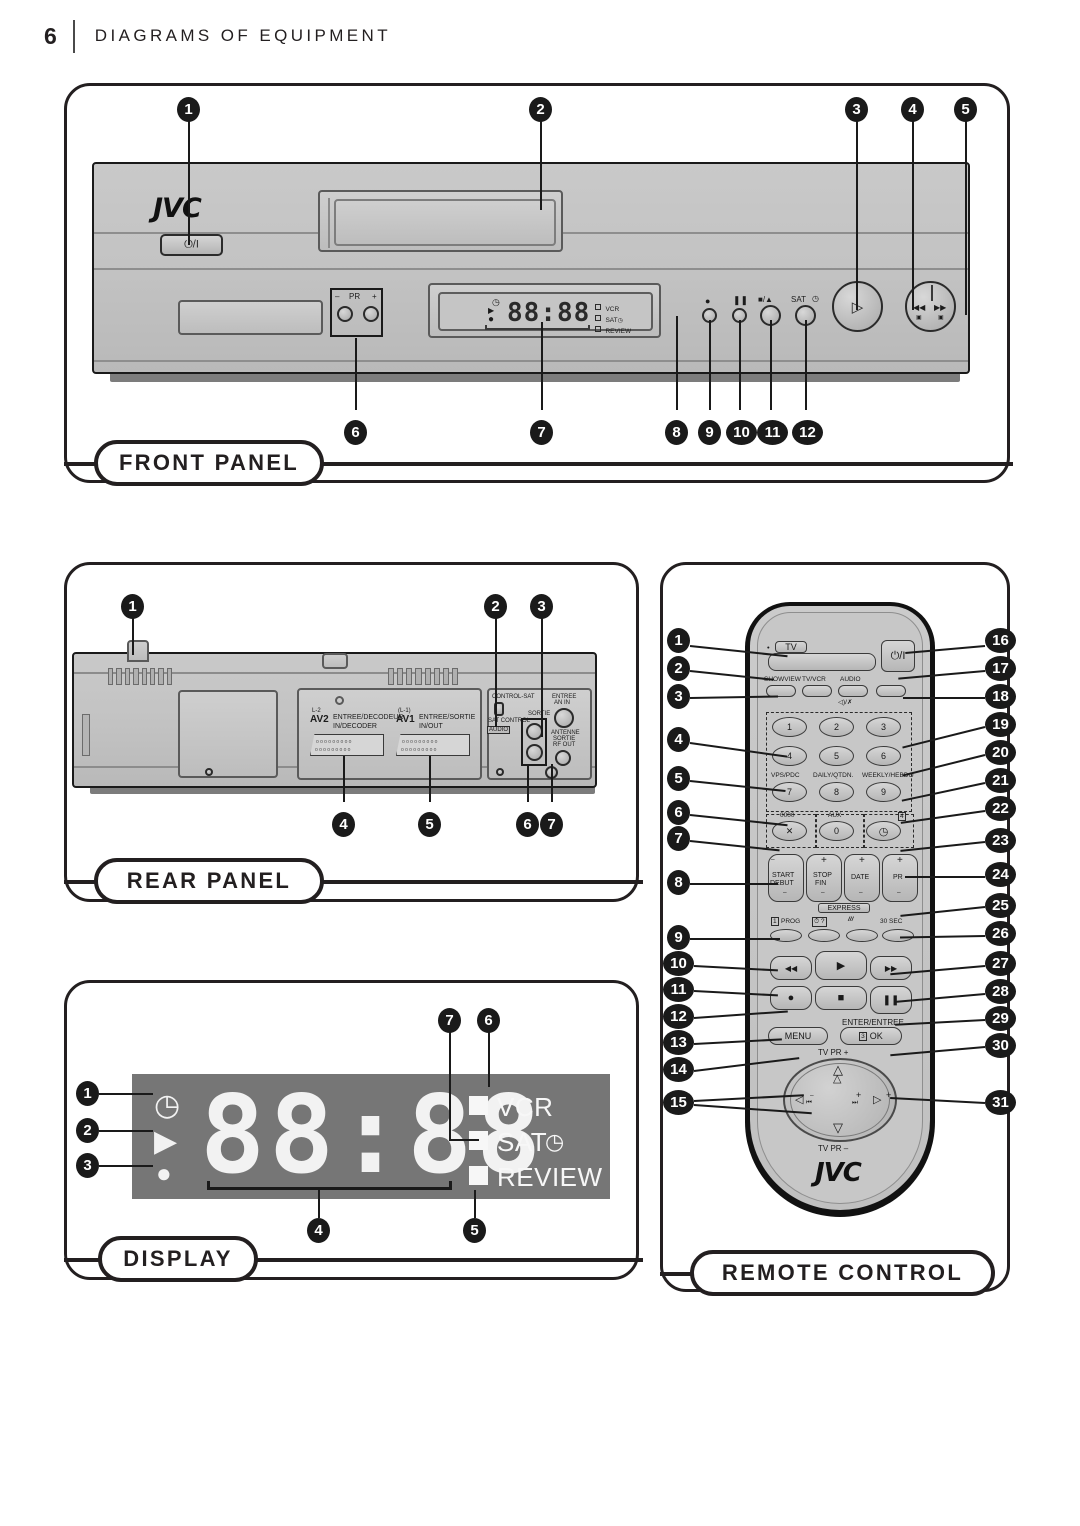 Image resolution: width=1080 pixels, height=1526 pixels. Describe the element at coordinates (891, 921) in the screenshot. I see `thirty-sec-label: 30 SEC` at that location.